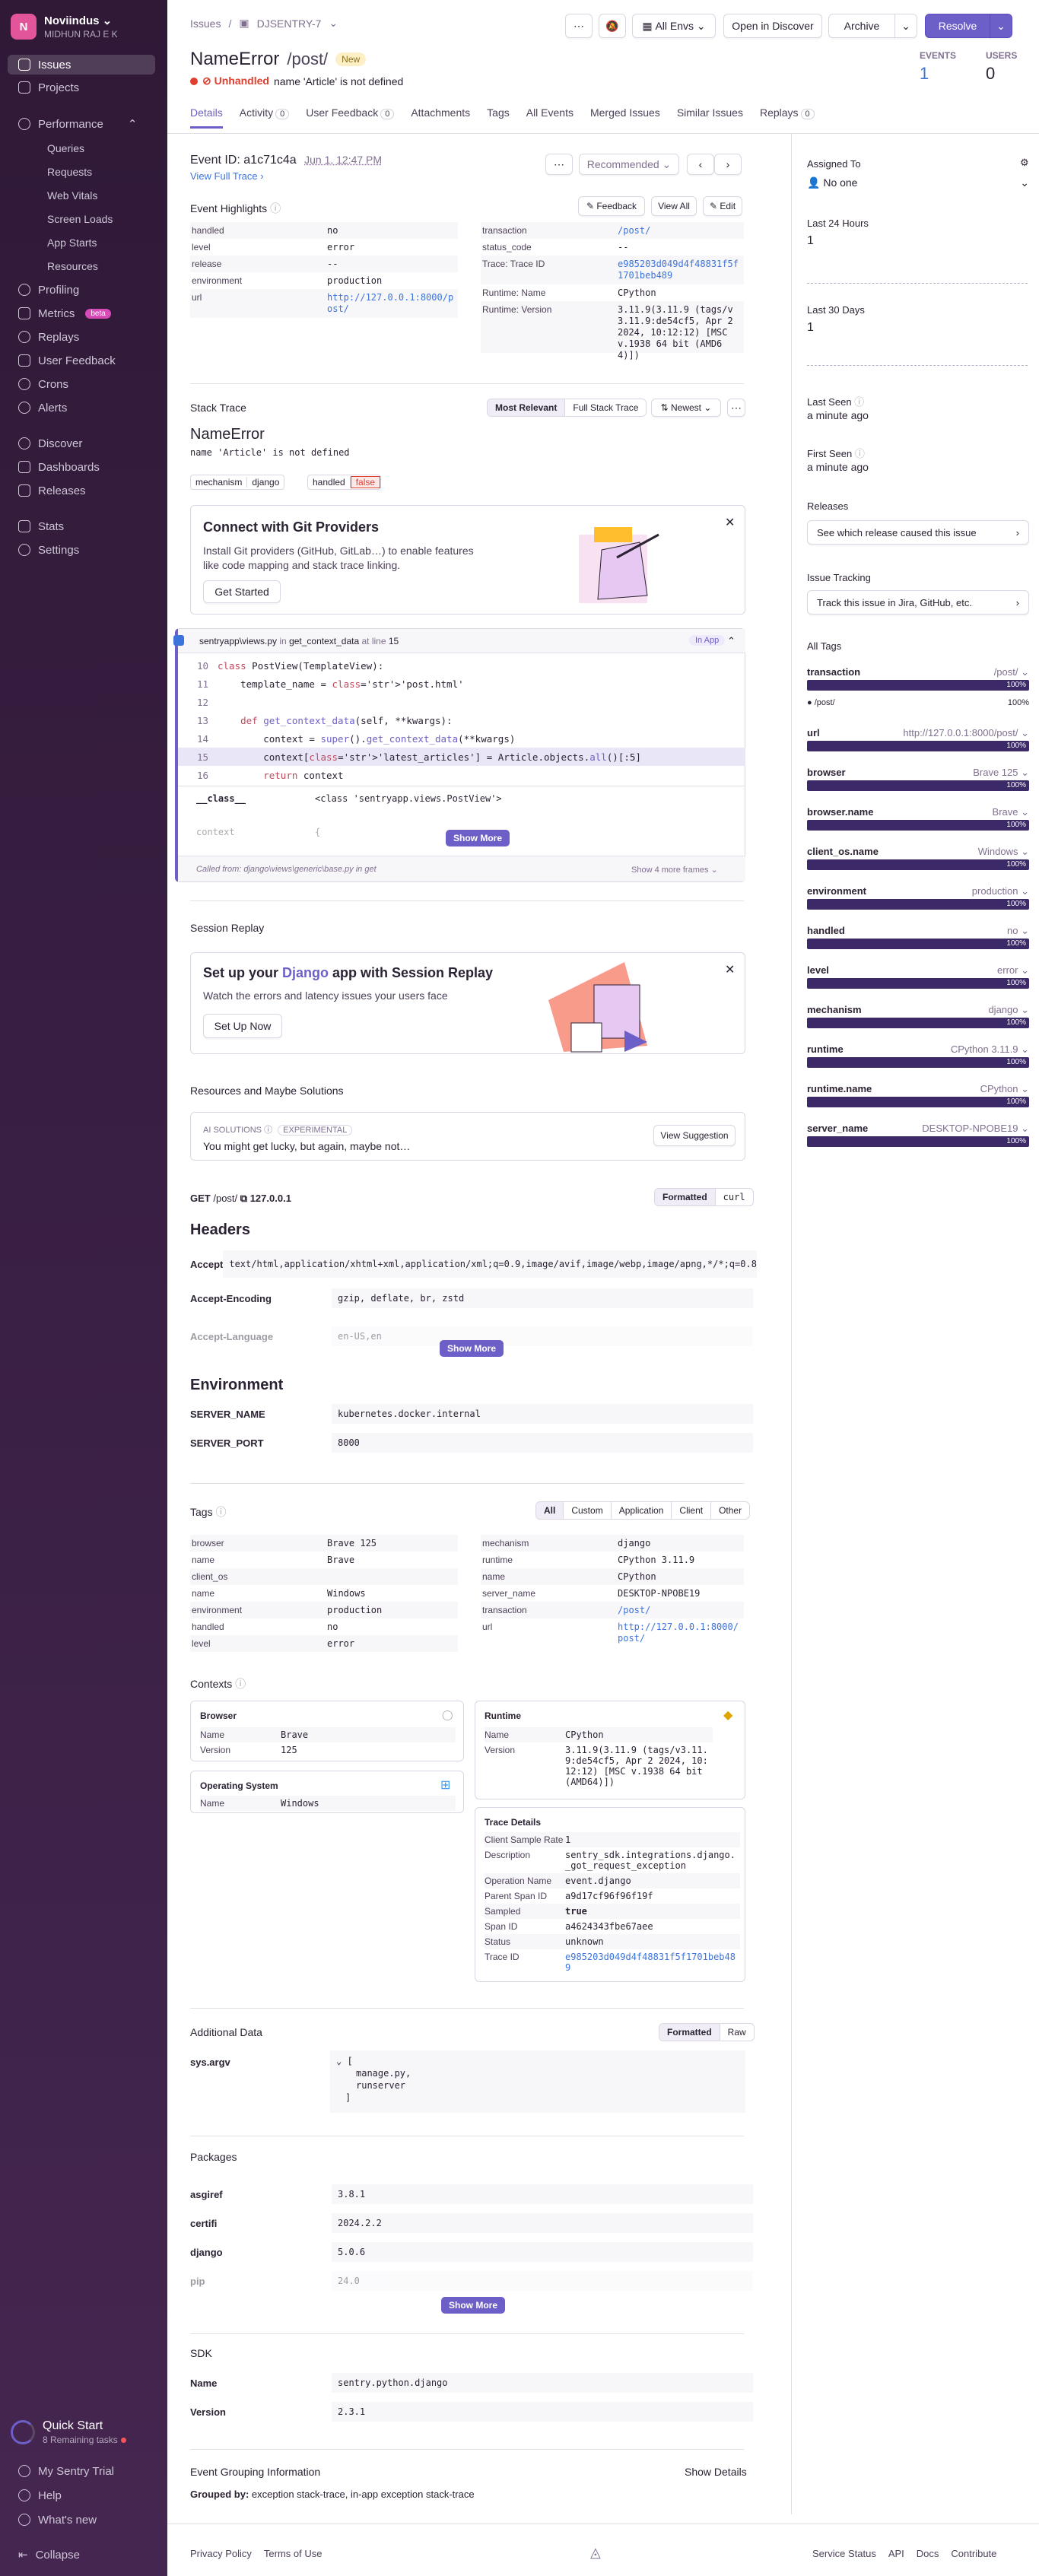 The width and height of the screenshot is (1039, 2576). What do you see at coordinates (83, 172) in the screenshot?
I see `nav-requests: Requests` at bounding box center [83, 172].